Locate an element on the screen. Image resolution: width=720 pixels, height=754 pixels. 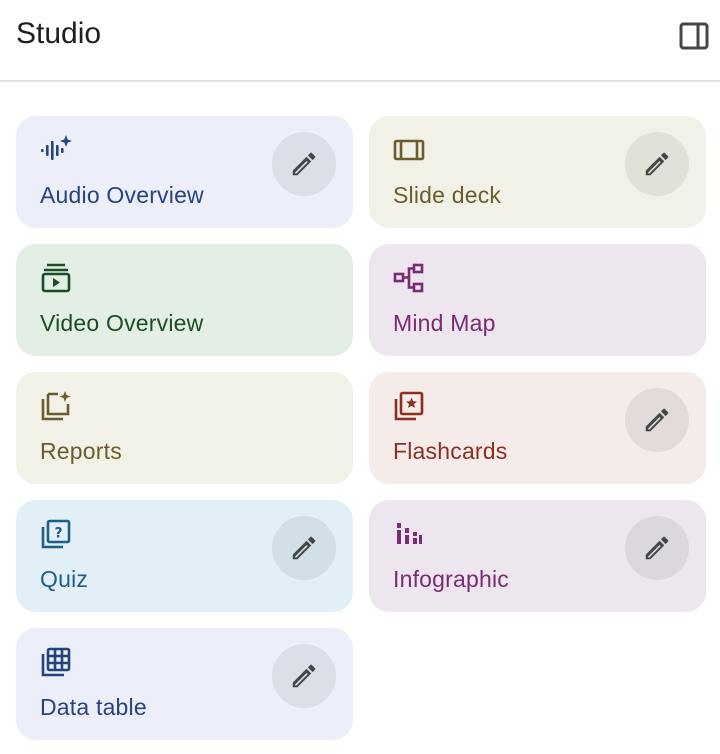
card-data-table: Data table is located at coordinates (184, 684).